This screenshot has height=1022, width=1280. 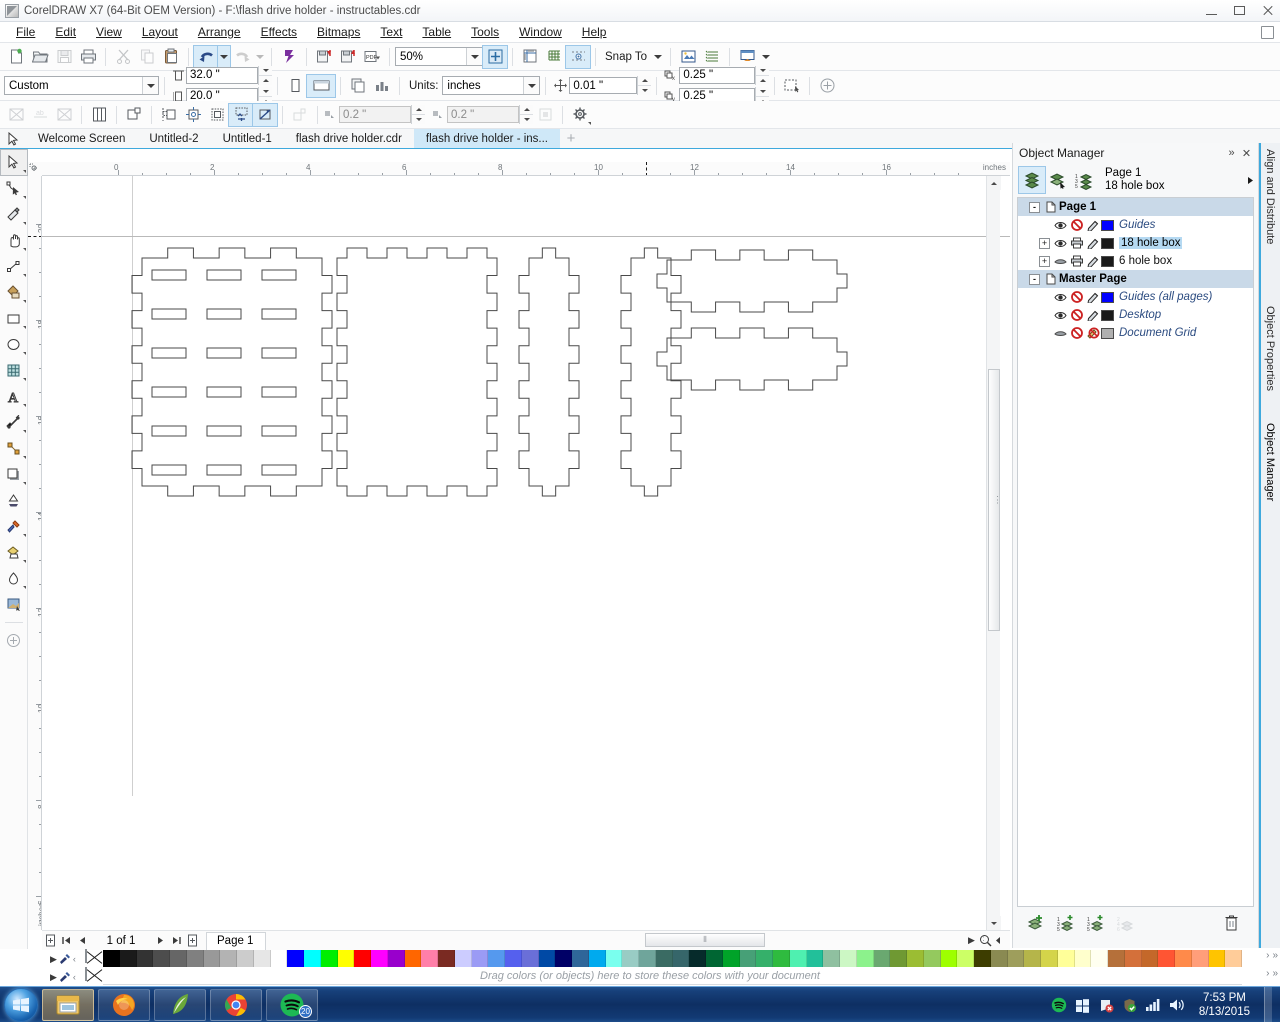 What do you see at coordinates (206, 56) in the screenshot?
I see `undo-button` at bounding box center [206, 56].